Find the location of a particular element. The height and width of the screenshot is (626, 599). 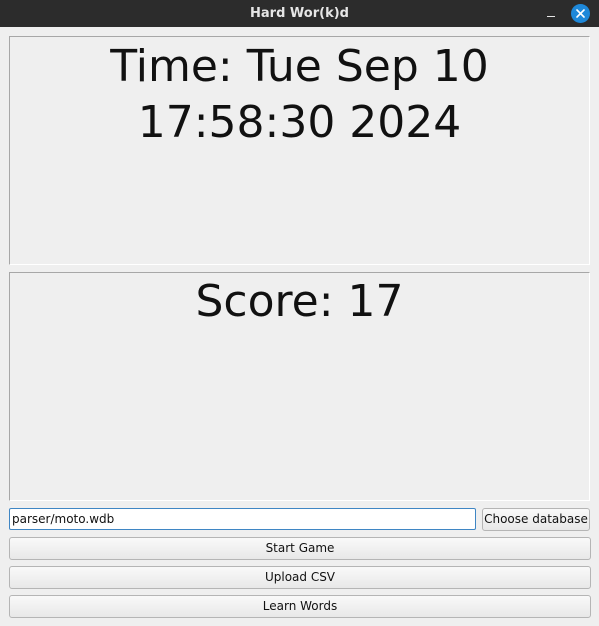

database-path-input is located at coordinates (242, 519).